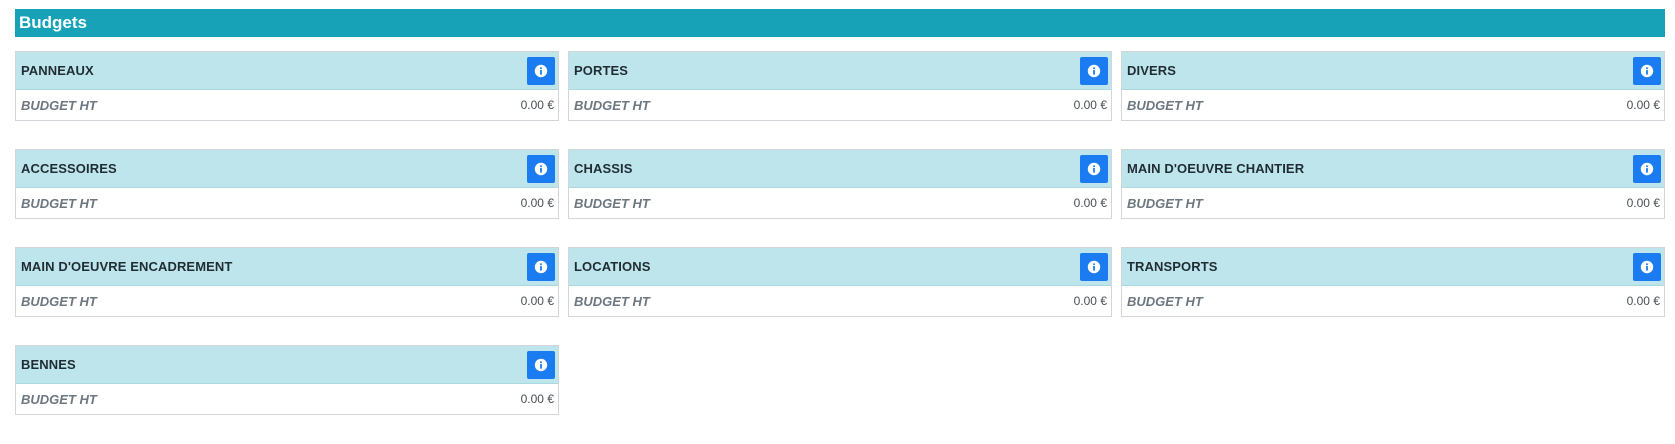  Describe the element at coordinates (287, 267) in the screenshot. I see `budget-card-header: MAIN D'OEUVRE ENCADREMENT` at that location.